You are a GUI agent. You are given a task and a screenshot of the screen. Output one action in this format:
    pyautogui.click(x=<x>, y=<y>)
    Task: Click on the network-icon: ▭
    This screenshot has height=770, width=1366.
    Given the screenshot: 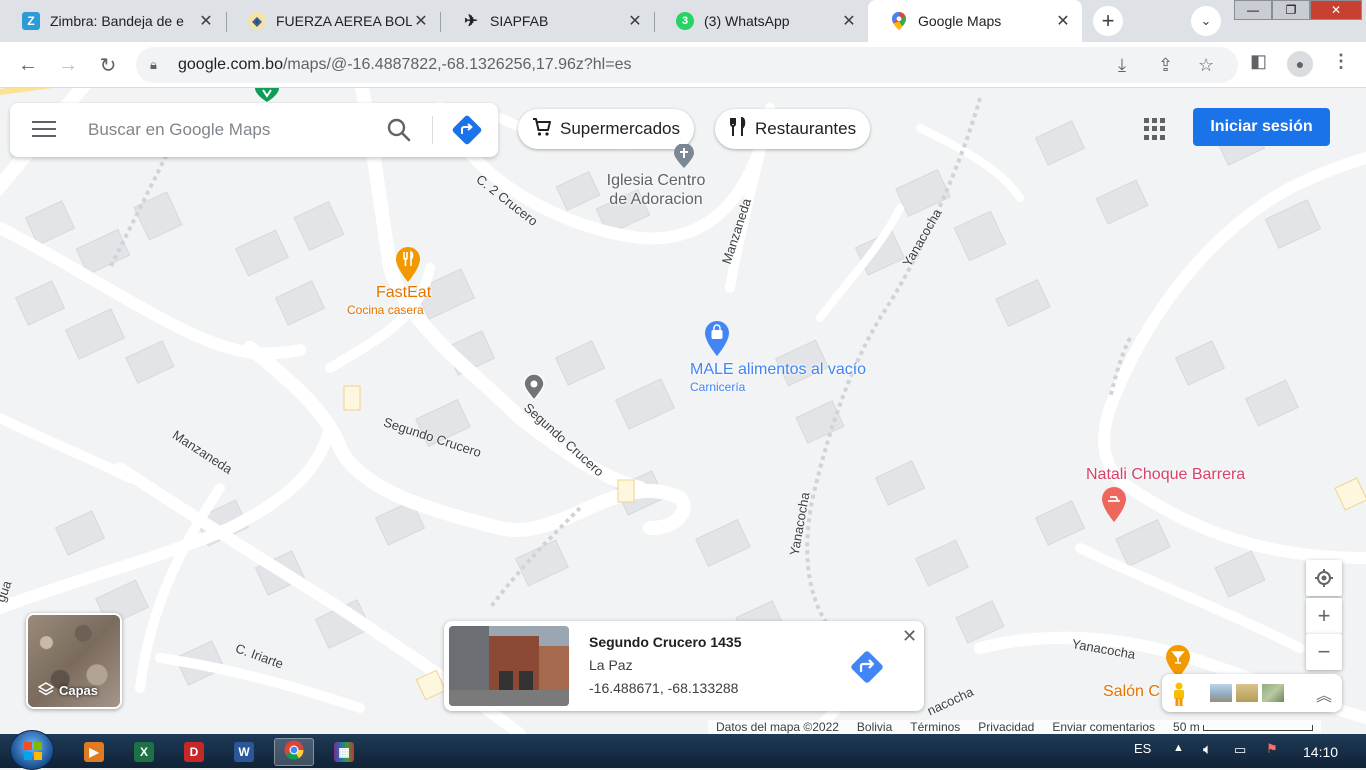 What is the action you would take?
    pyautogui.click(x=1240, y=750)
    